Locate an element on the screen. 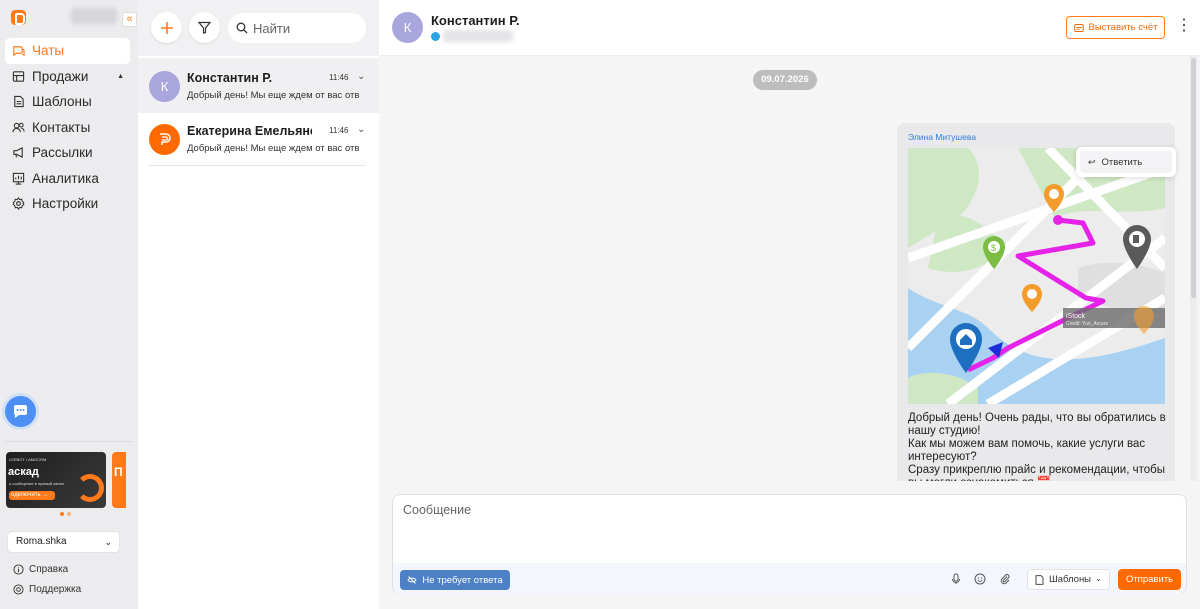 The image size is (1200, 609). promo-banner-next: П is located at coordinates (119, 480).